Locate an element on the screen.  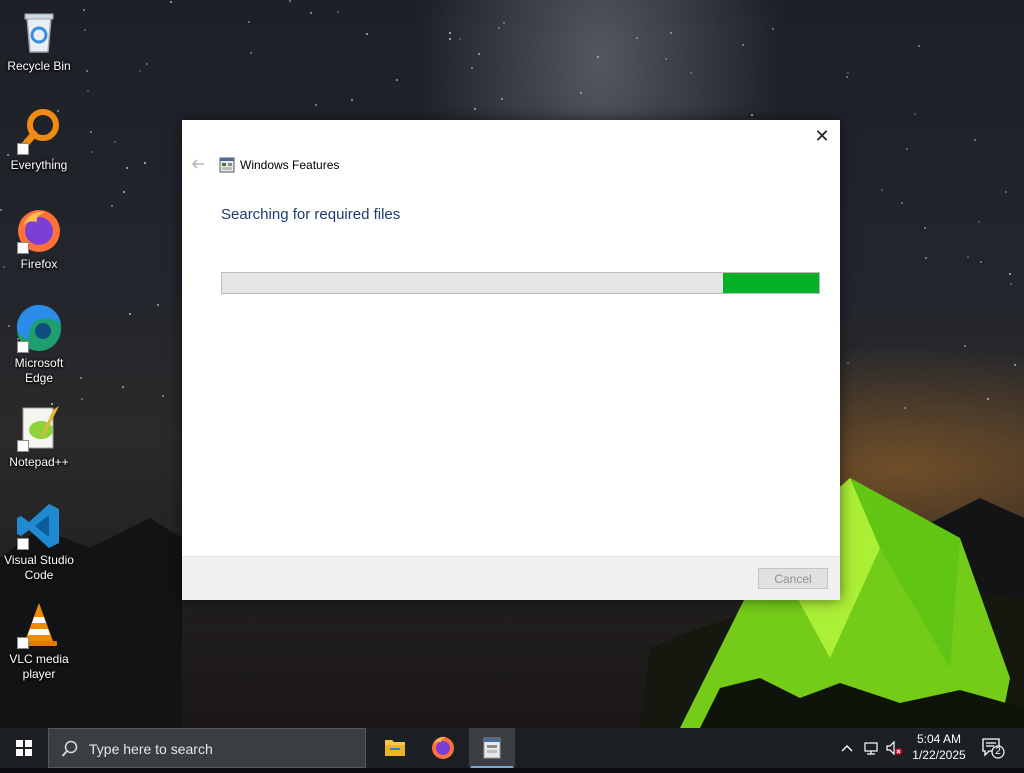
show-hidden-icons-chevron-icon is located at coordinates (847, 748).